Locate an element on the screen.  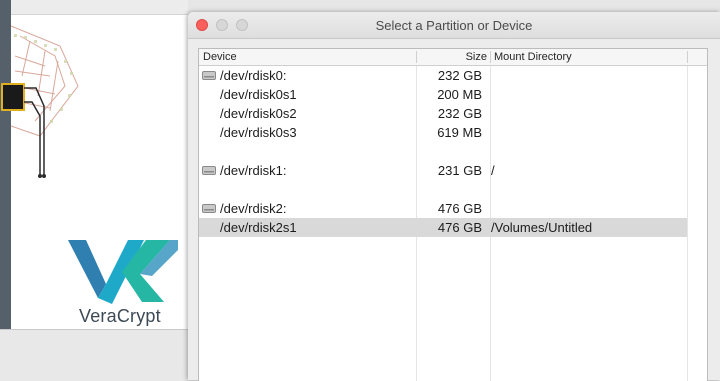
device-size: 200 MB is located at coordinates (459, 94).